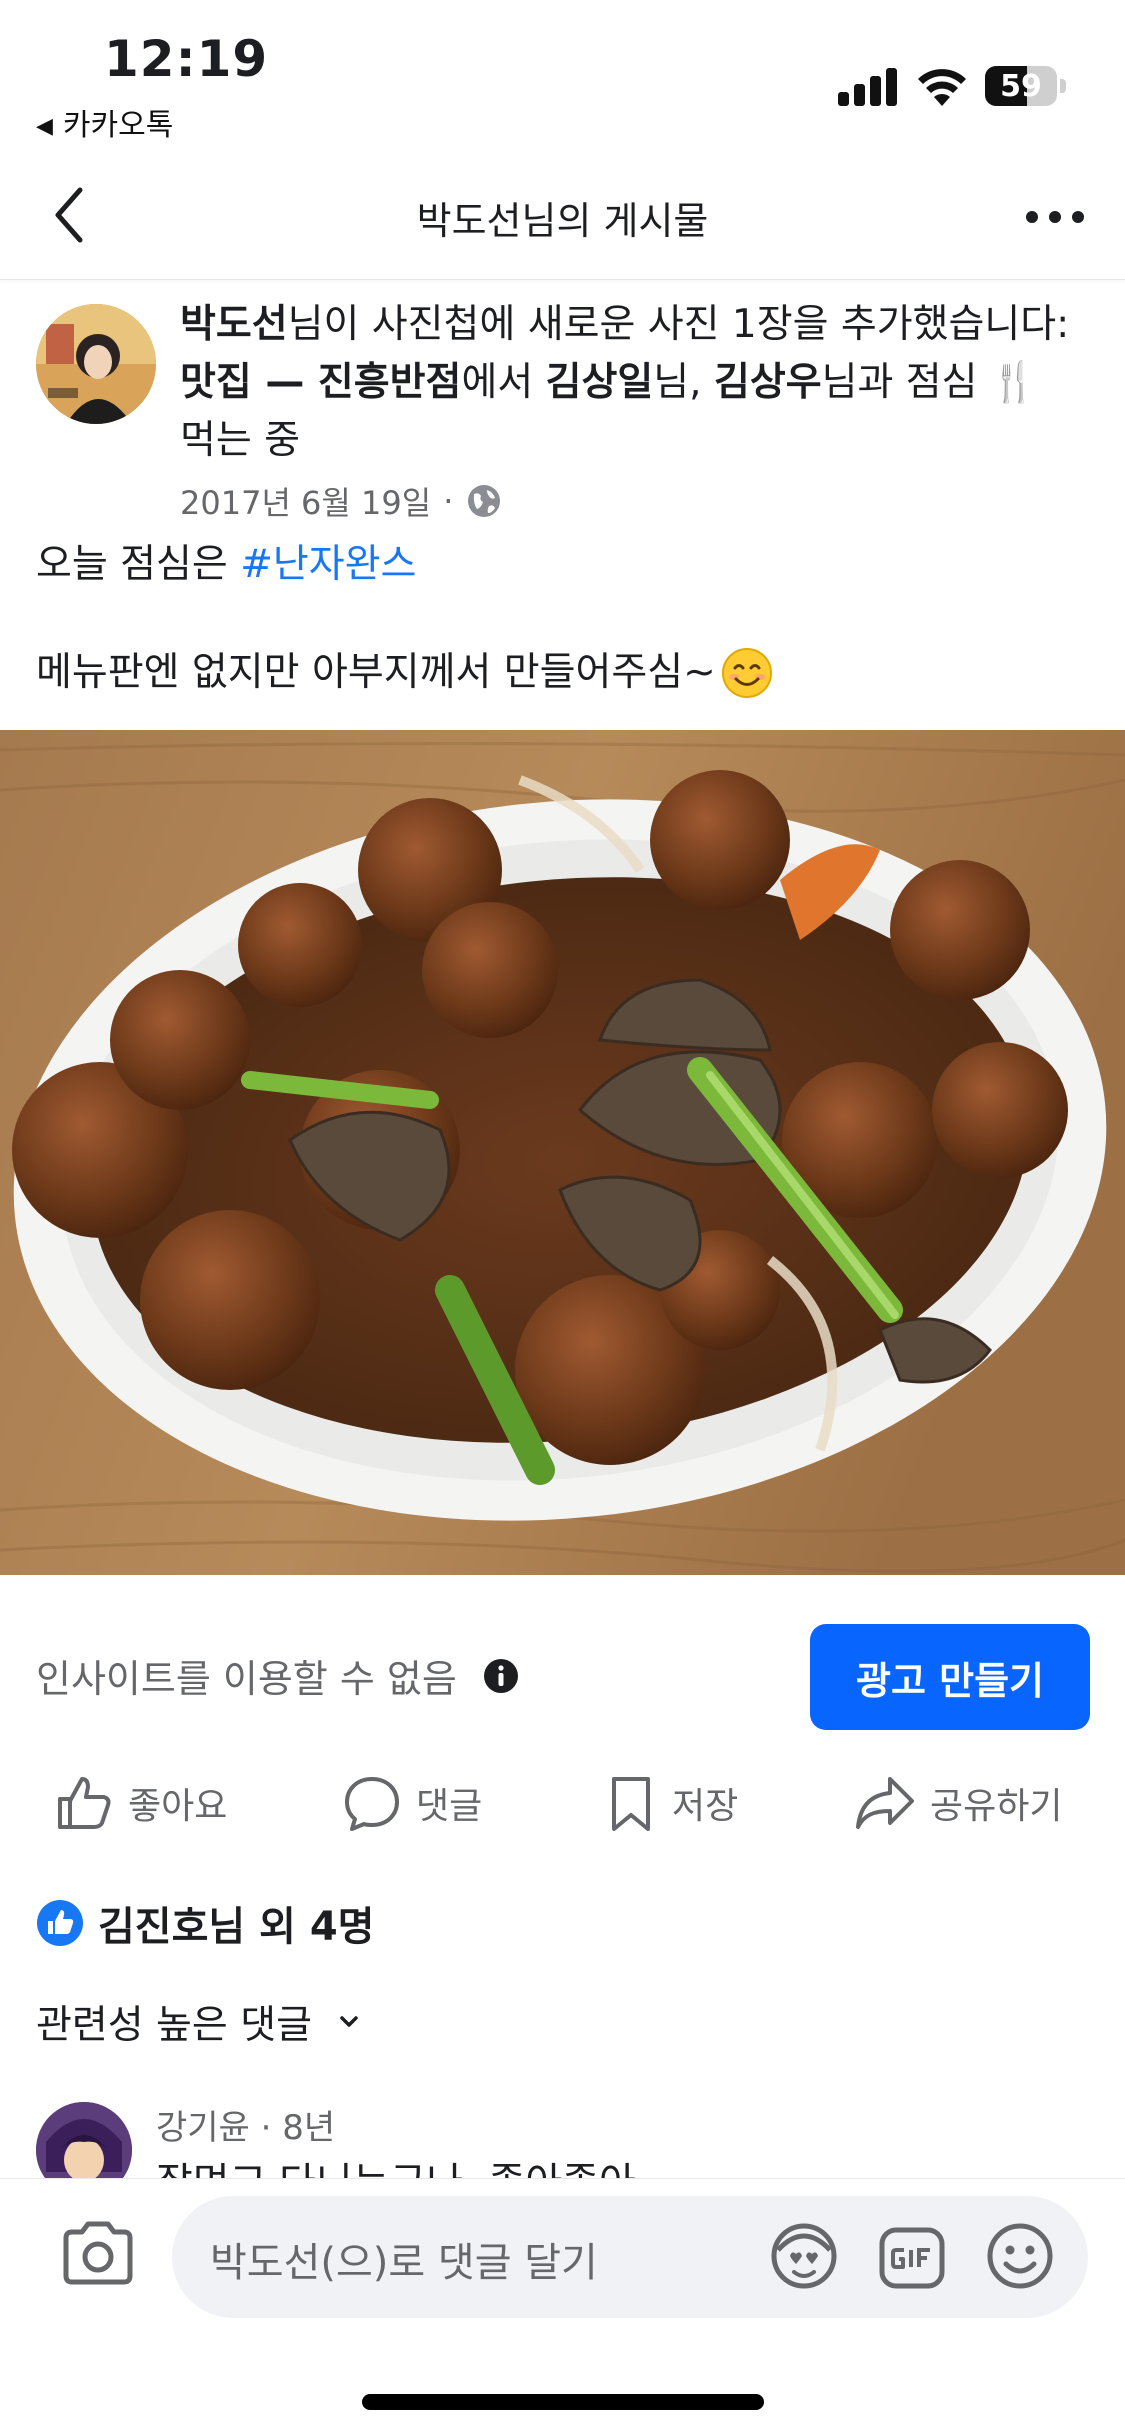 This screenshot has height=2436, width=1125. Describe the element at coordinates (404, 2263) in the screenshot. I see `comment-input-placeholder: 박도선(으)로 댓글 달기` at that location.